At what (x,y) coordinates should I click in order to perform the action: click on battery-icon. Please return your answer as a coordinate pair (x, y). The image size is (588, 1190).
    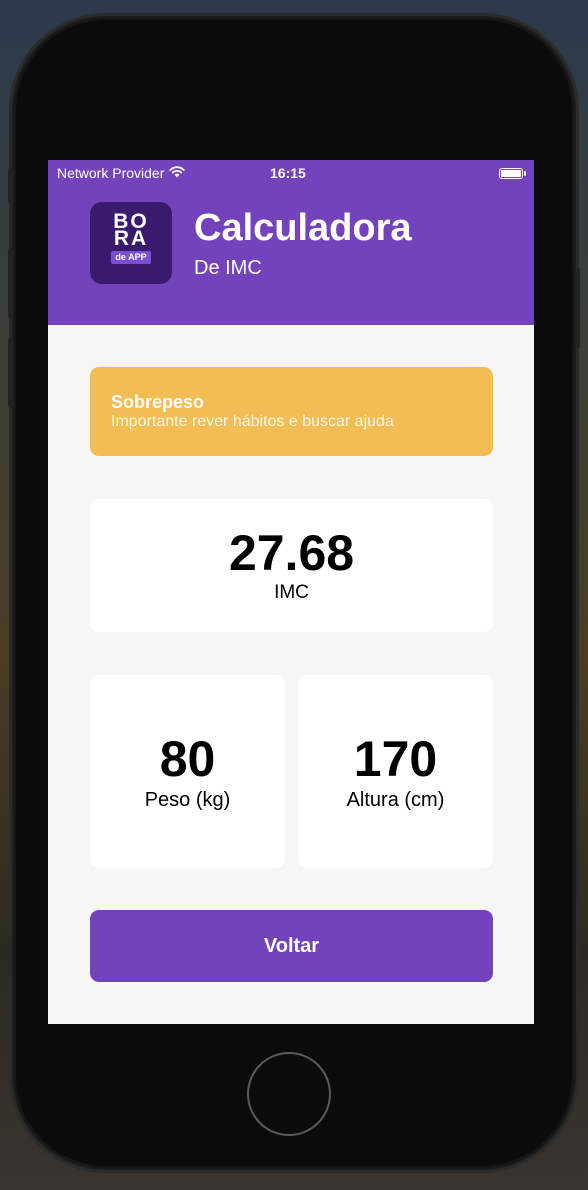
    Looking at the image, I should click on (512, 173).